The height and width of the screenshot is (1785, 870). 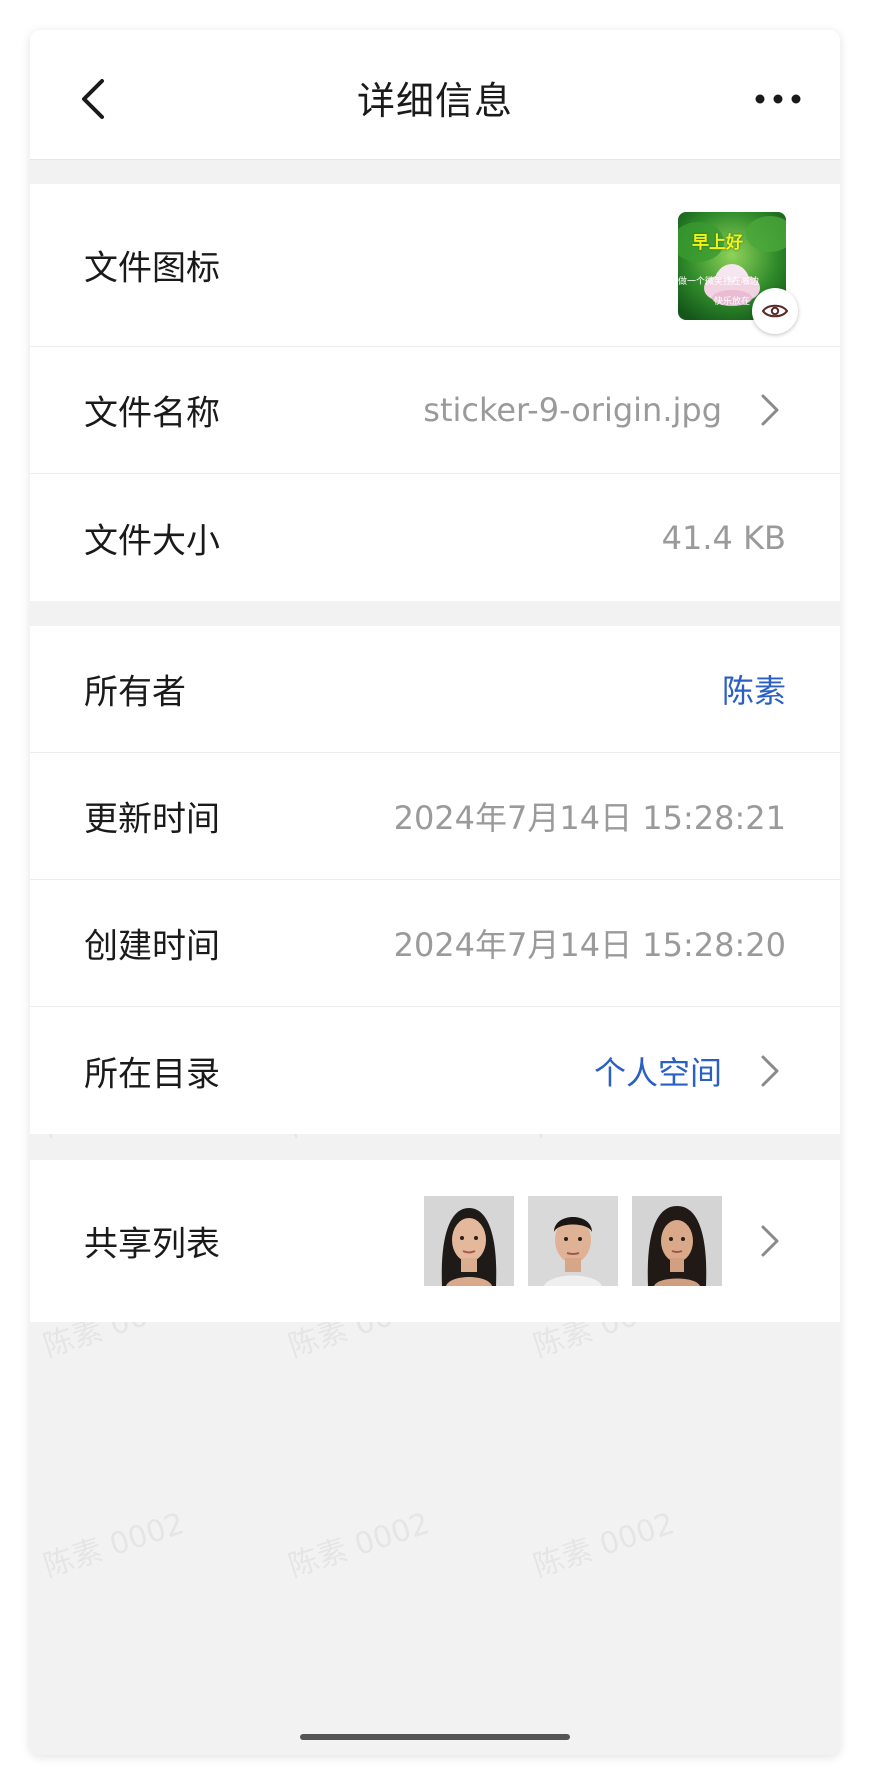 I want to click on file-name-value: sticker-9-origin.jpg, so click(x=572, y=410).